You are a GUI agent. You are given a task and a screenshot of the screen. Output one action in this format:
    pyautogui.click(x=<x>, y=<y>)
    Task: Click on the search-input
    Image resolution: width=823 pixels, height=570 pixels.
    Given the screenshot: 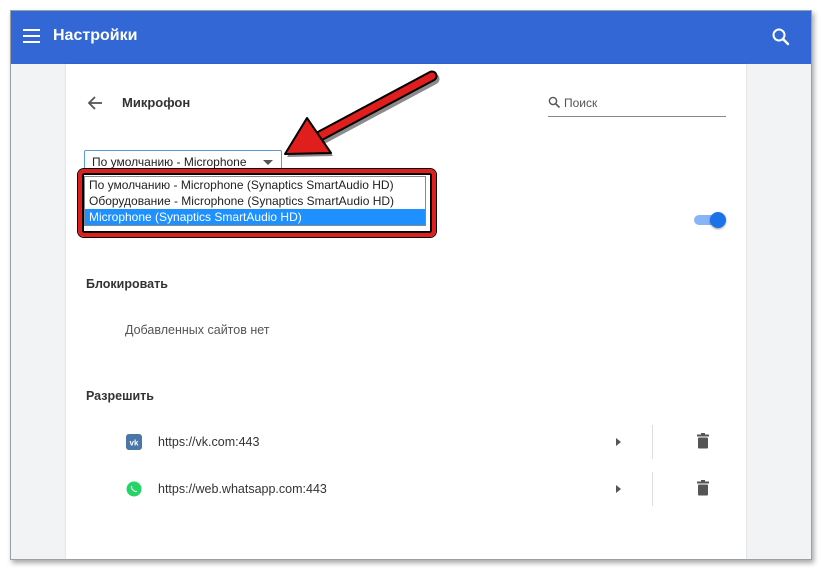 What is the action you would take?
    pyautogui.click(x=644, y=103)
    